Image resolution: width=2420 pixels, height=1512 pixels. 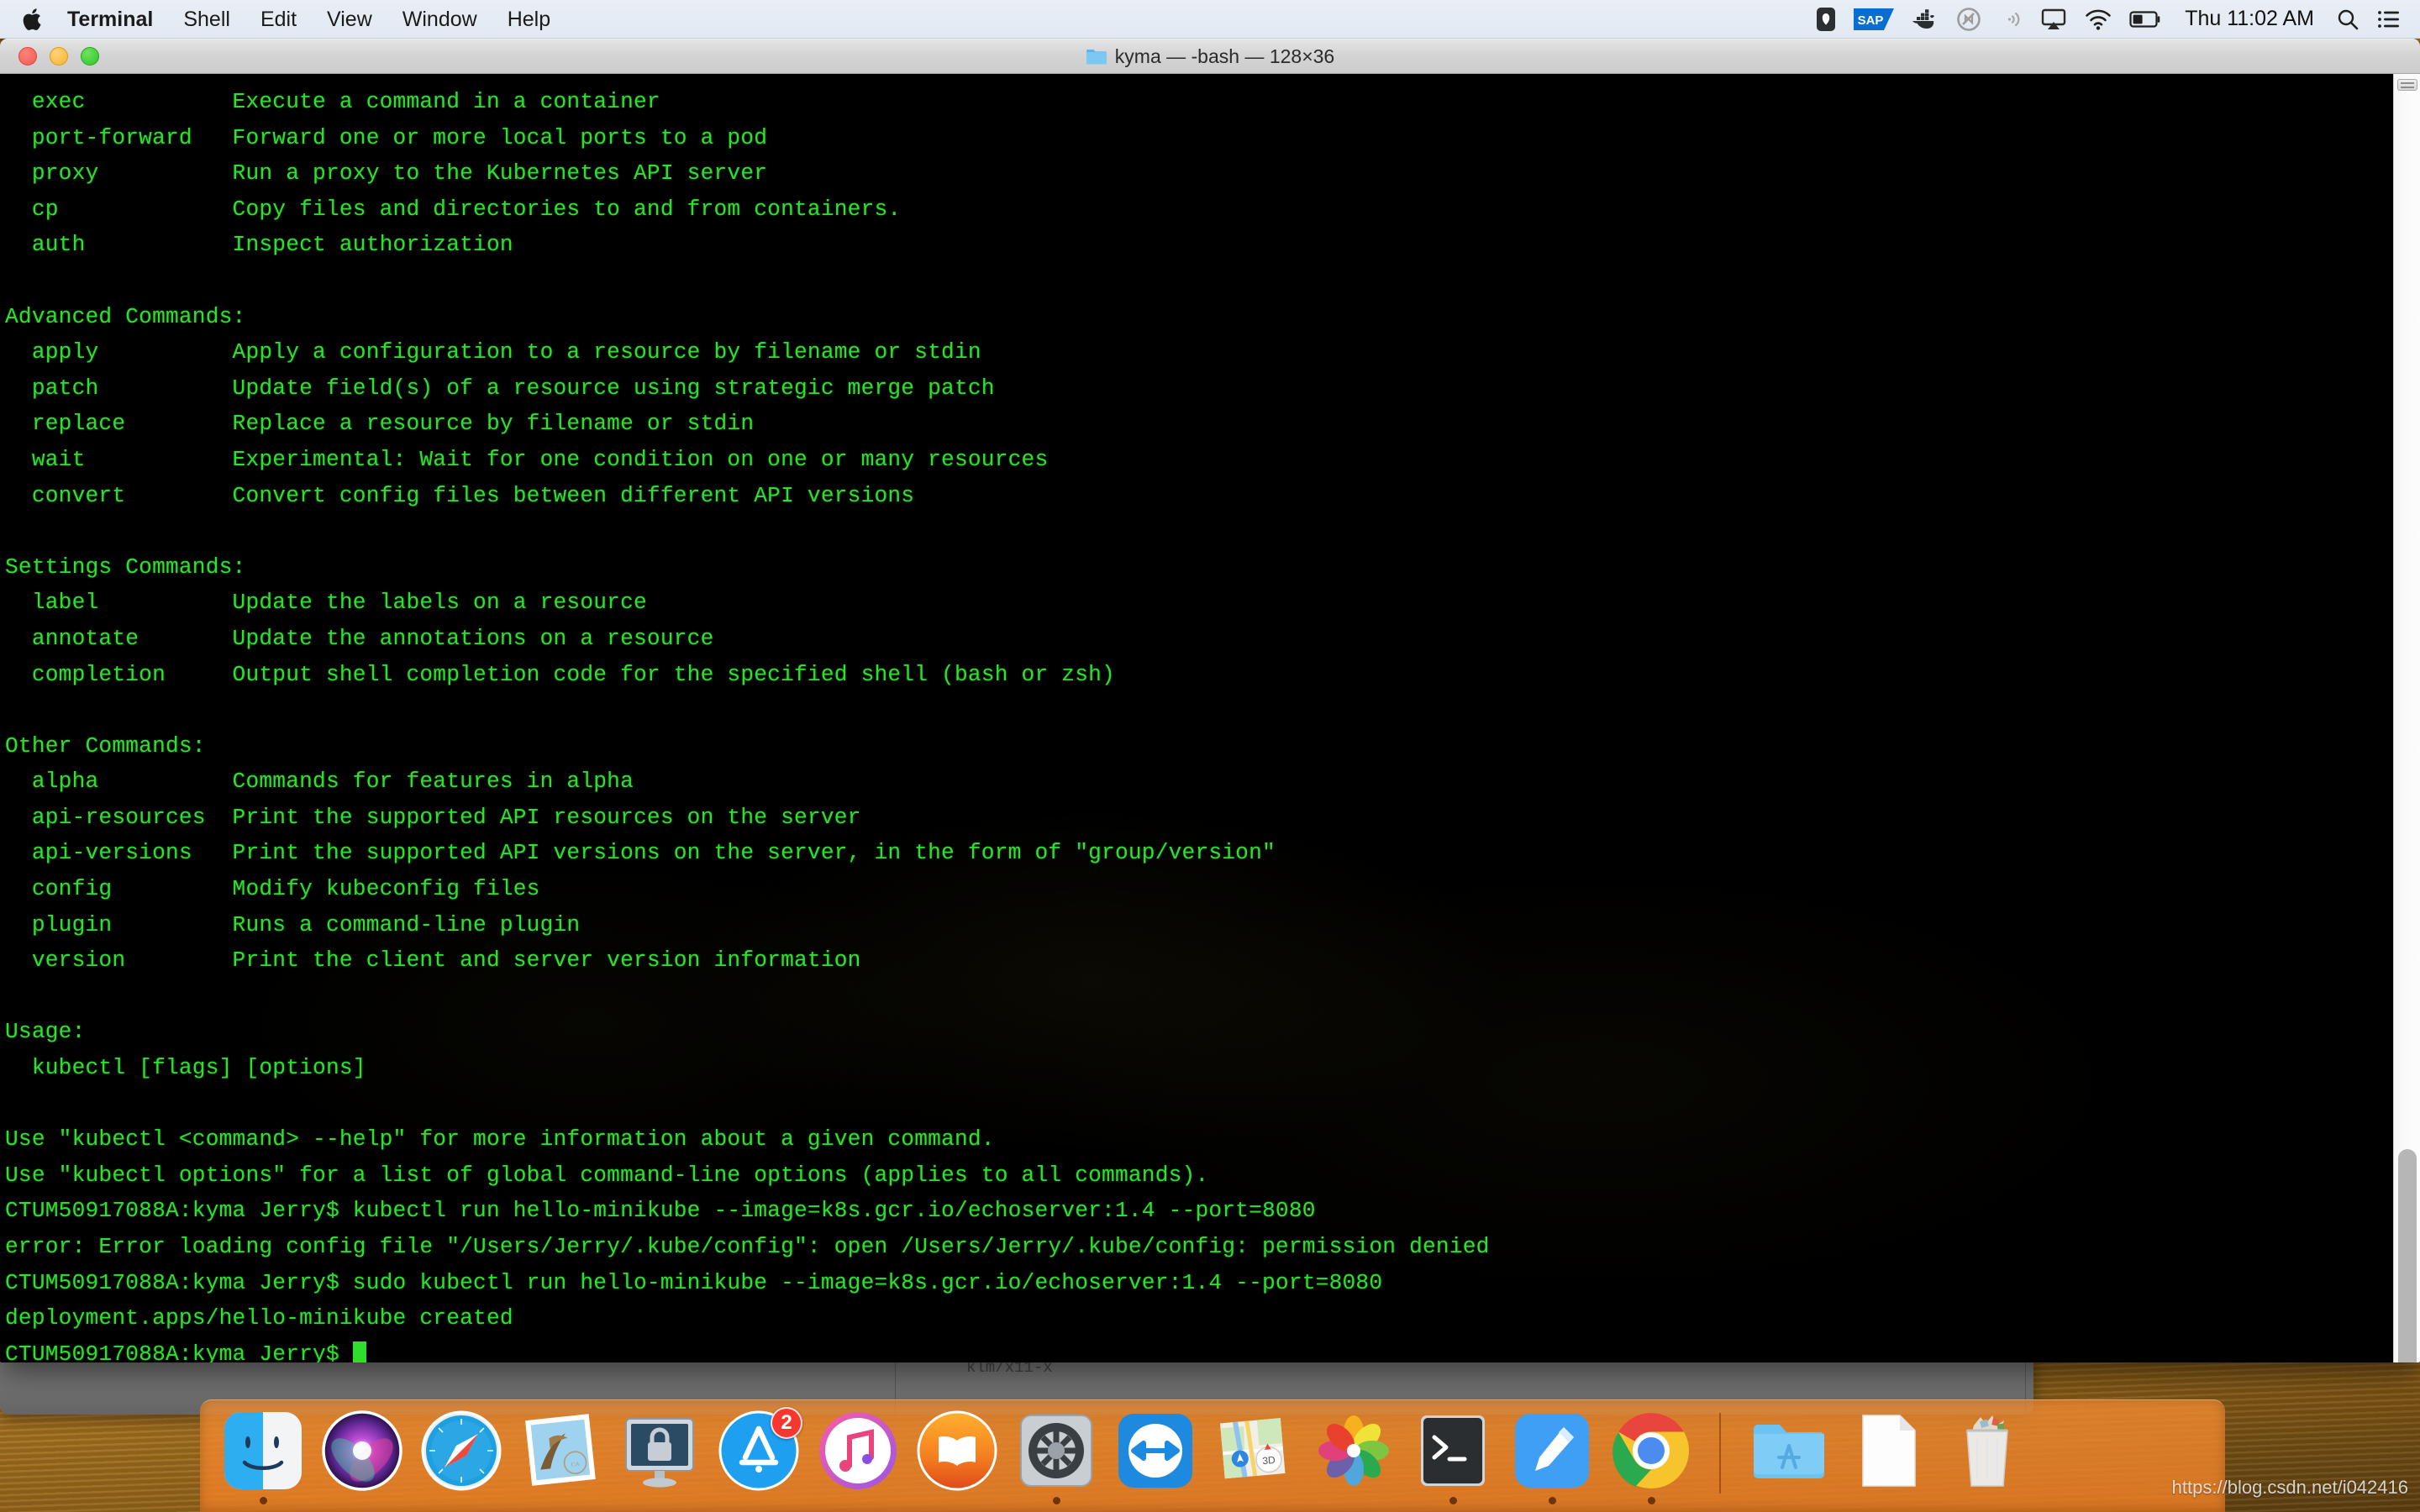 I want to click on dock-item-itunes, so click(x=858, y=1454).